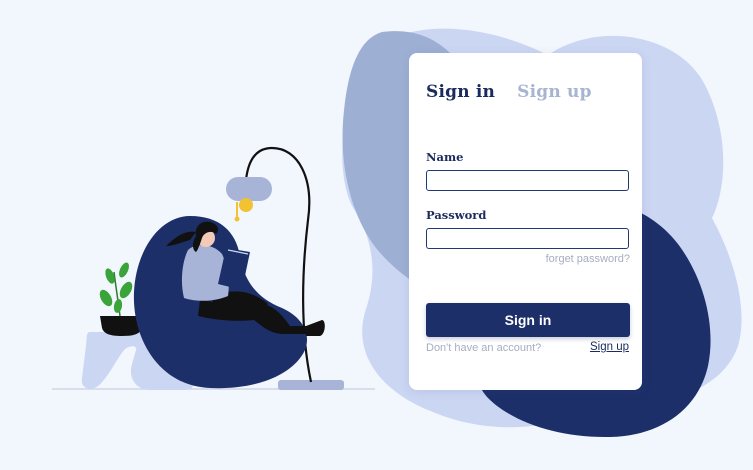 Image resolution: width=753 pixels, height=470 pixels. What do you see at coordinates (237, 219) in the screenshot?
I see `lamp-chain-knob` at bounding box center [237, 219].